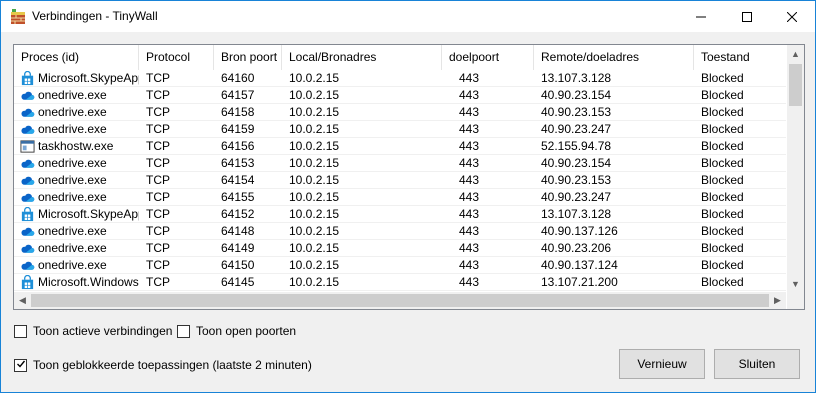 The image size is (816, 393). I want to click on column-header-state: Toestand, so click(740, 57).